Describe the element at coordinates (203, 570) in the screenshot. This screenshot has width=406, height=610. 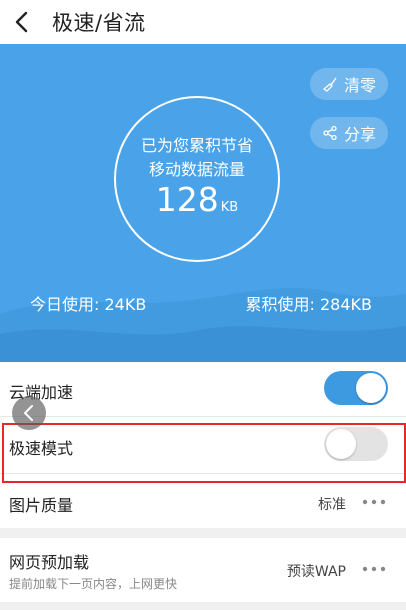
I see `setting-row-preload: 网页预加载 提前加载下一页内容，上网更快 预读WAP` at that location.